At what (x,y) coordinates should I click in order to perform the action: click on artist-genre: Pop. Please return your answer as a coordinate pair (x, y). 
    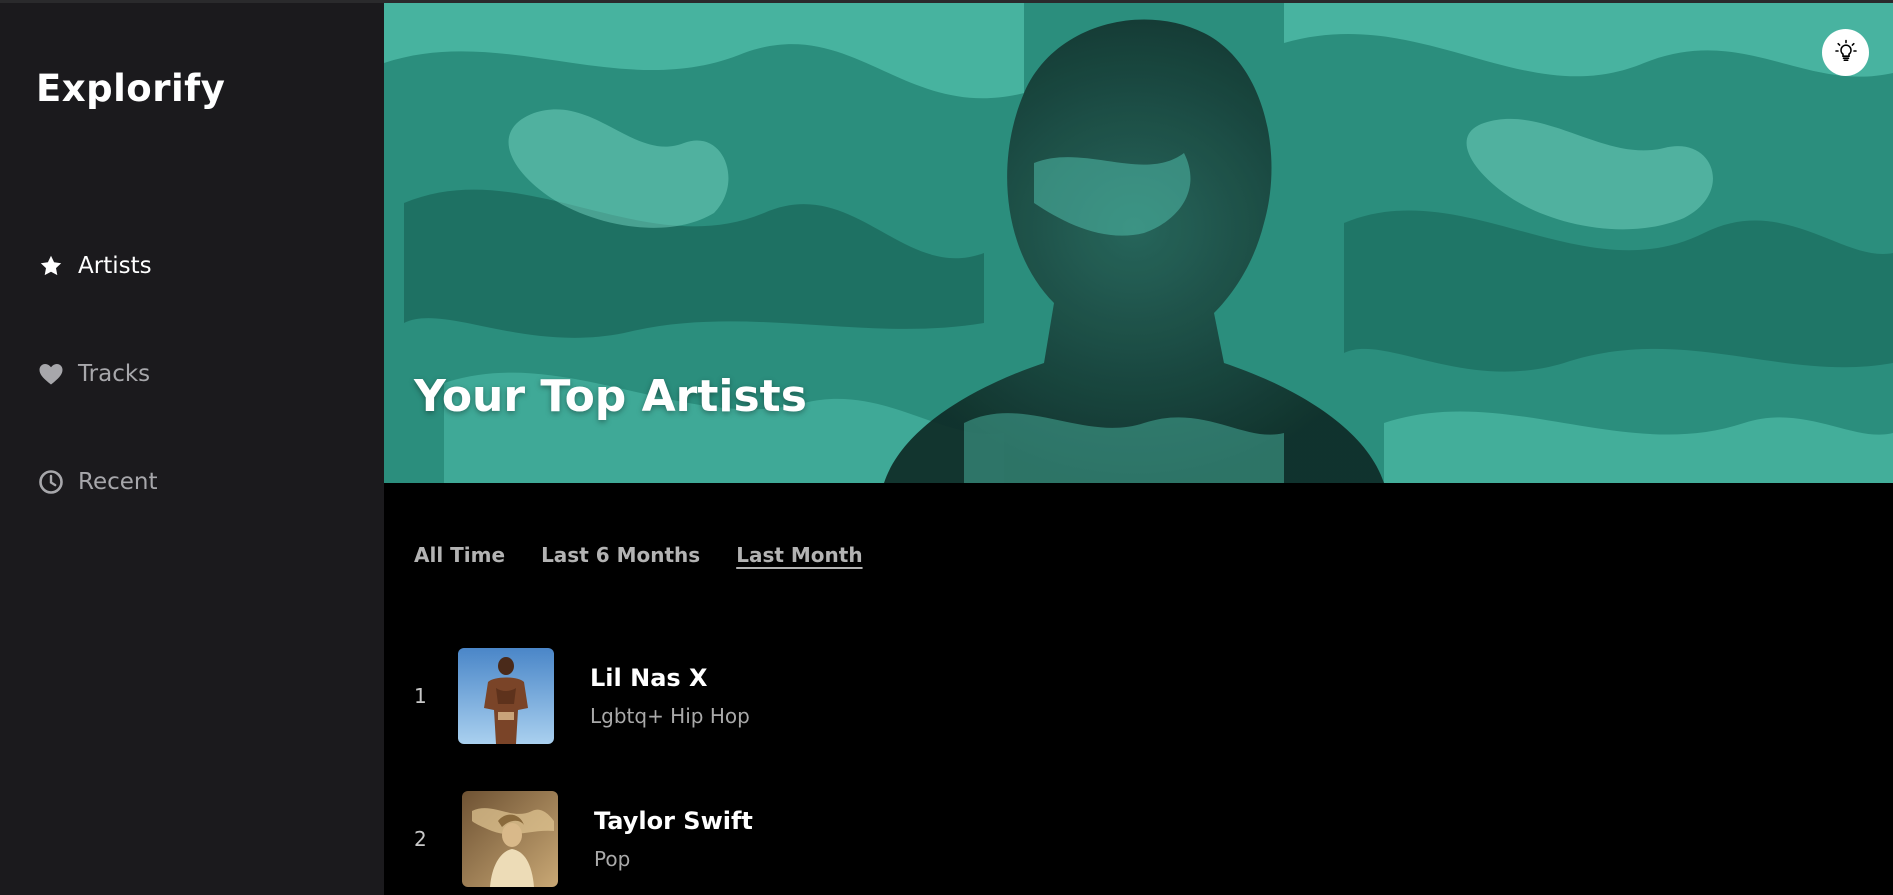
    Looking at the image, I should click on (612, 859).